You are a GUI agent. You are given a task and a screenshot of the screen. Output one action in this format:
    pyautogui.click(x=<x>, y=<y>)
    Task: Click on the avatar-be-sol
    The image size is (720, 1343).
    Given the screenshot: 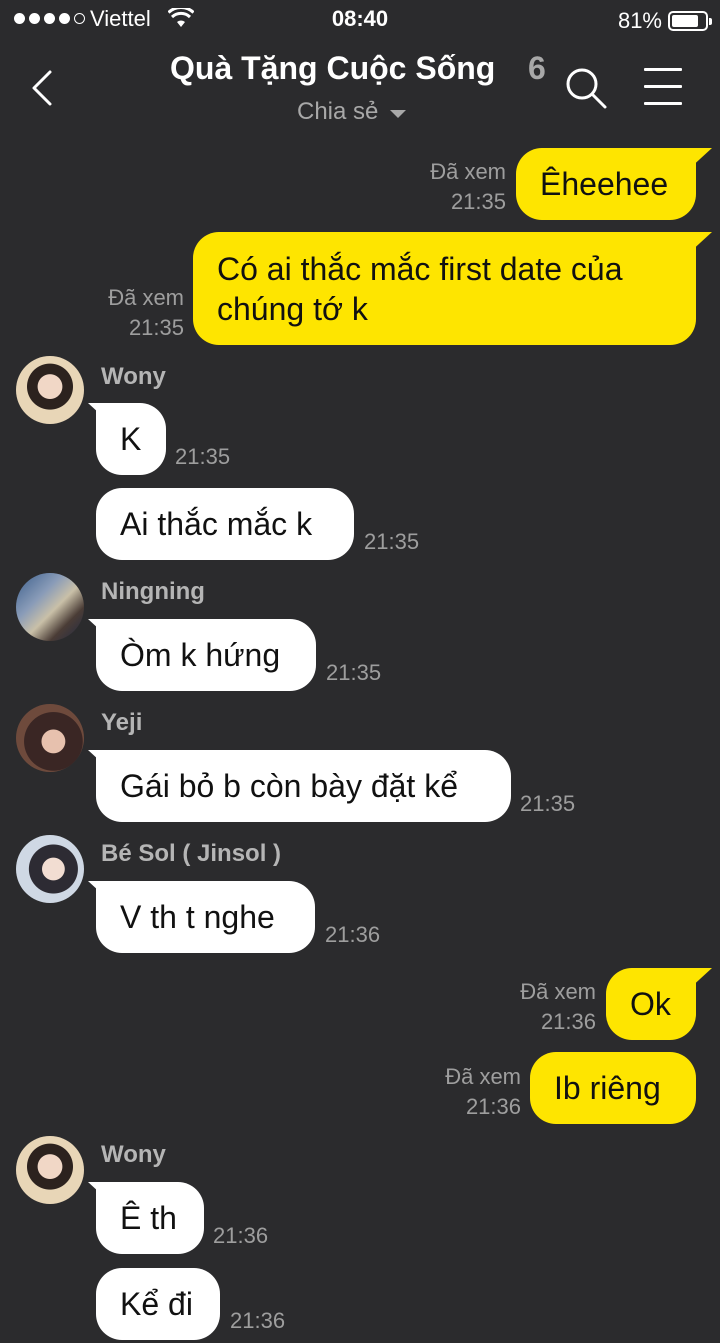 What is the action you would take?
    pyautogui.click(x=50, y=869)
    